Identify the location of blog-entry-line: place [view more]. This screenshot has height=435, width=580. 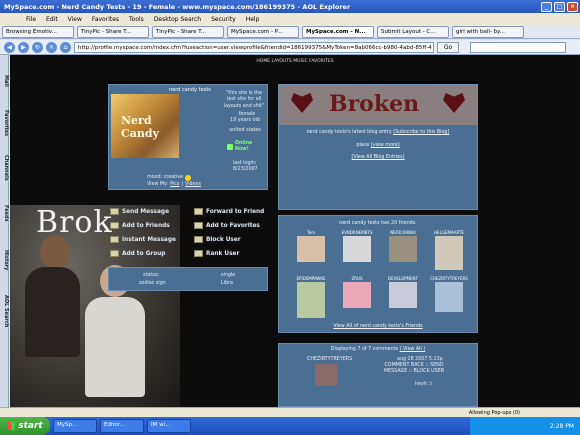
(378, 145).